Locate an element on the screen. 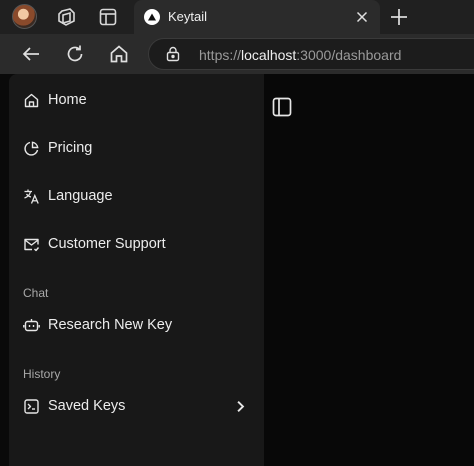 This screenshot has width=474, height=466. navigation-bar: https://localhost:3000/dashboard is located at coordinates (237, 54).